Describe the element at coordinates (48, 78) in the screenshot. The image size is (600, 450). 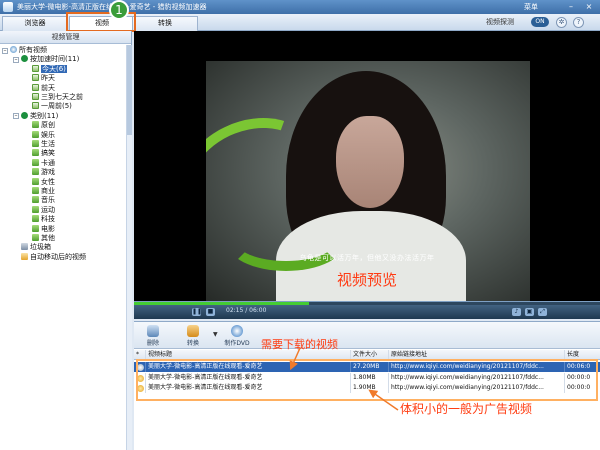
I see `tree-item-label: 昨天` at that location.